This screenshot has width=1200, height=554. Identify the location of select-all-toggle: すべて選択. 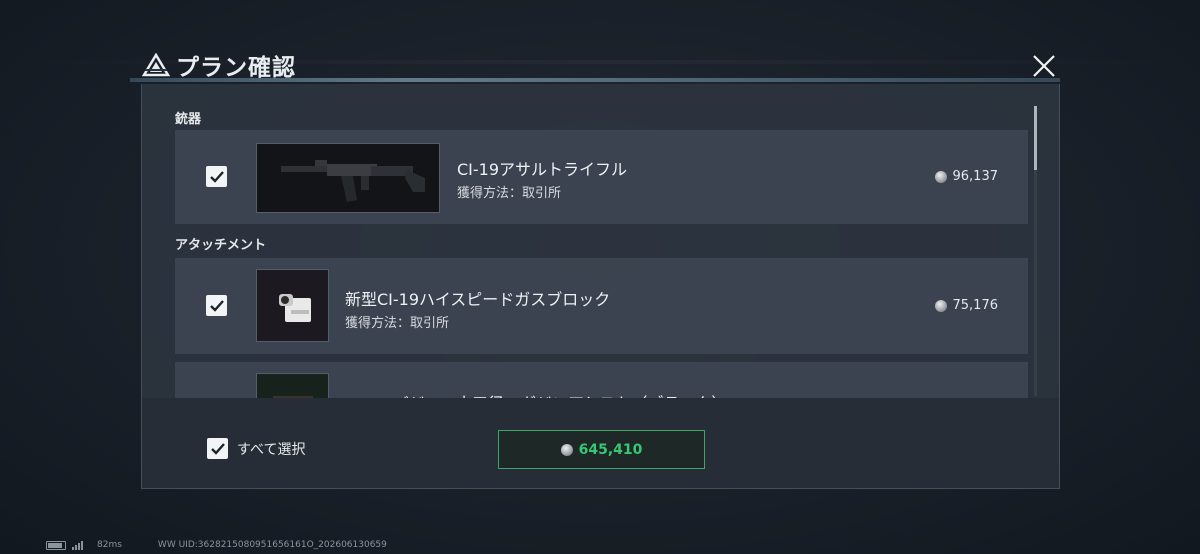
(256, 448).